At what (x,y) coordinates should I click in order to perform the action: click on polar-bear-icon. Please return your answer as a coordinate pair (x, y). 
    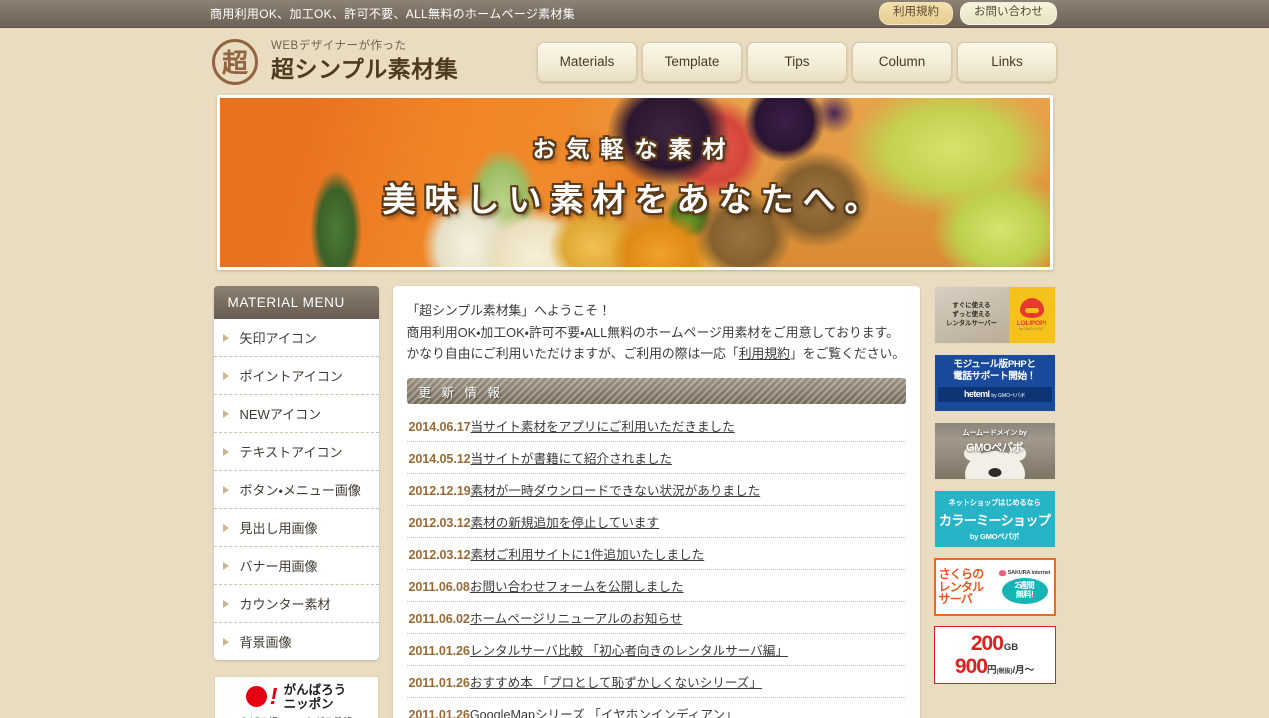
    Looking at the image, I should click on (994, 462).